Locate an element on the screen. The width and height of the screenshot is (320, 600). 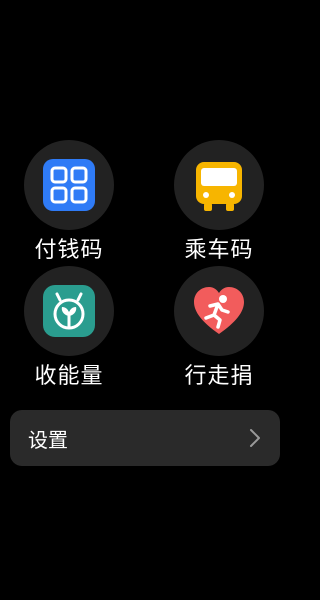
bus-code-button: 乘车码 is located at coordinates (219, 203).